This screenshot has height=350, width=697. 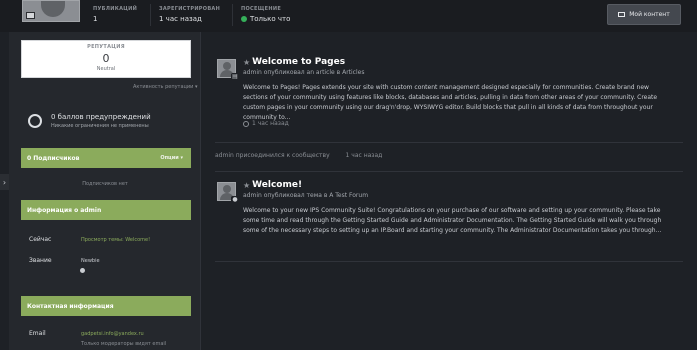 I want to click on reputation-value: 0, so click(x=106, y=58).